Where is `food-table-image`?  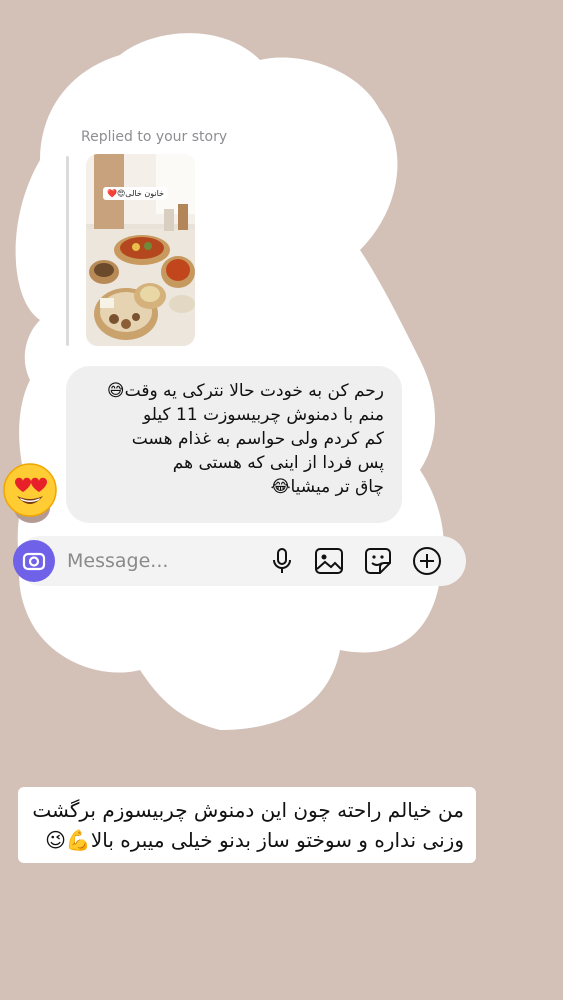 food-table-image is located at coordinates (140, 250).